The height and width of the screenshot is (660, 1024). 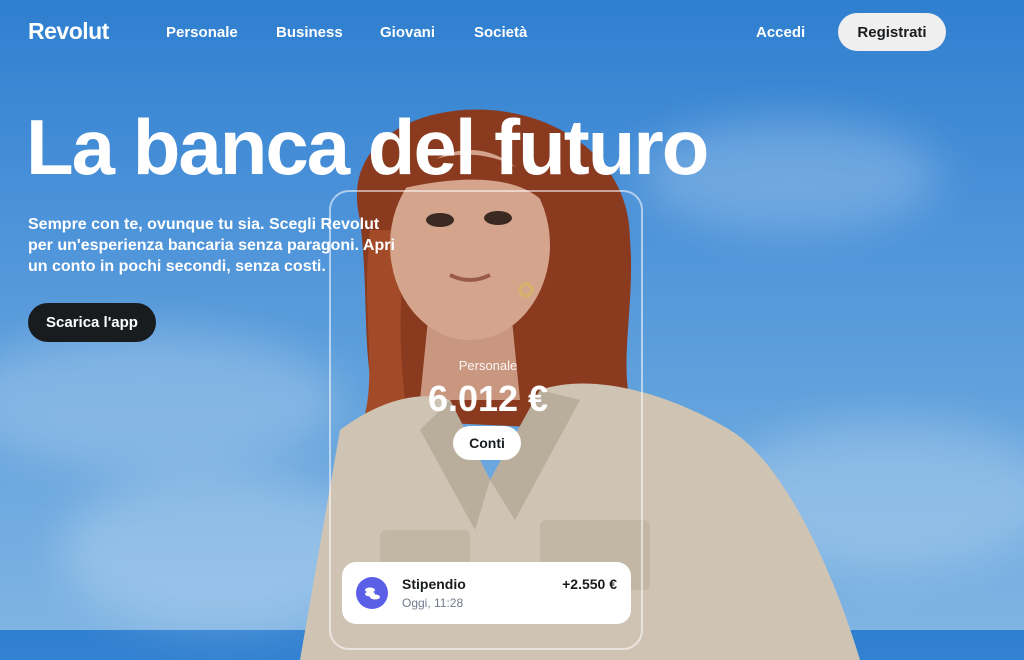 What do you see at coordinates (372, 593) in the screenshot?
I see `coins-icon` at bounding box center [372, 593].